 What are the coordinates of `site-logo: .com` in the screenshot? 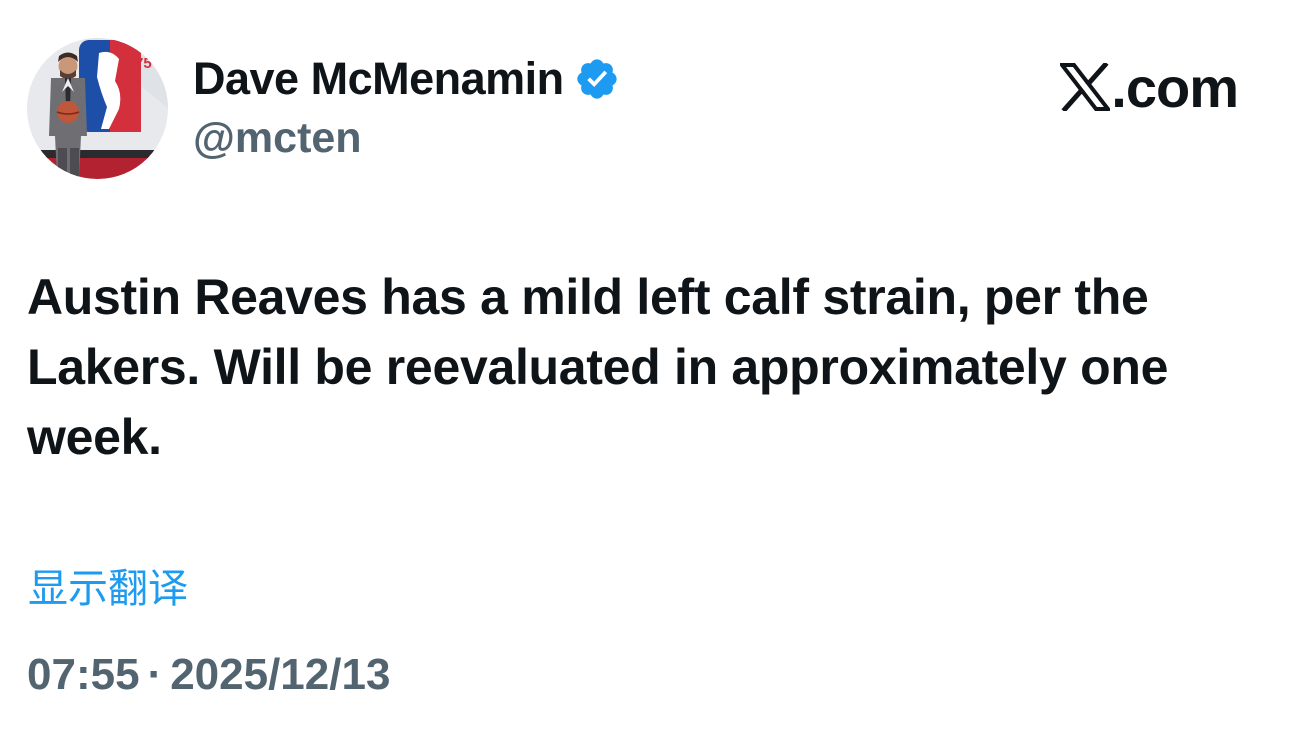 It's located at (1149, 87).